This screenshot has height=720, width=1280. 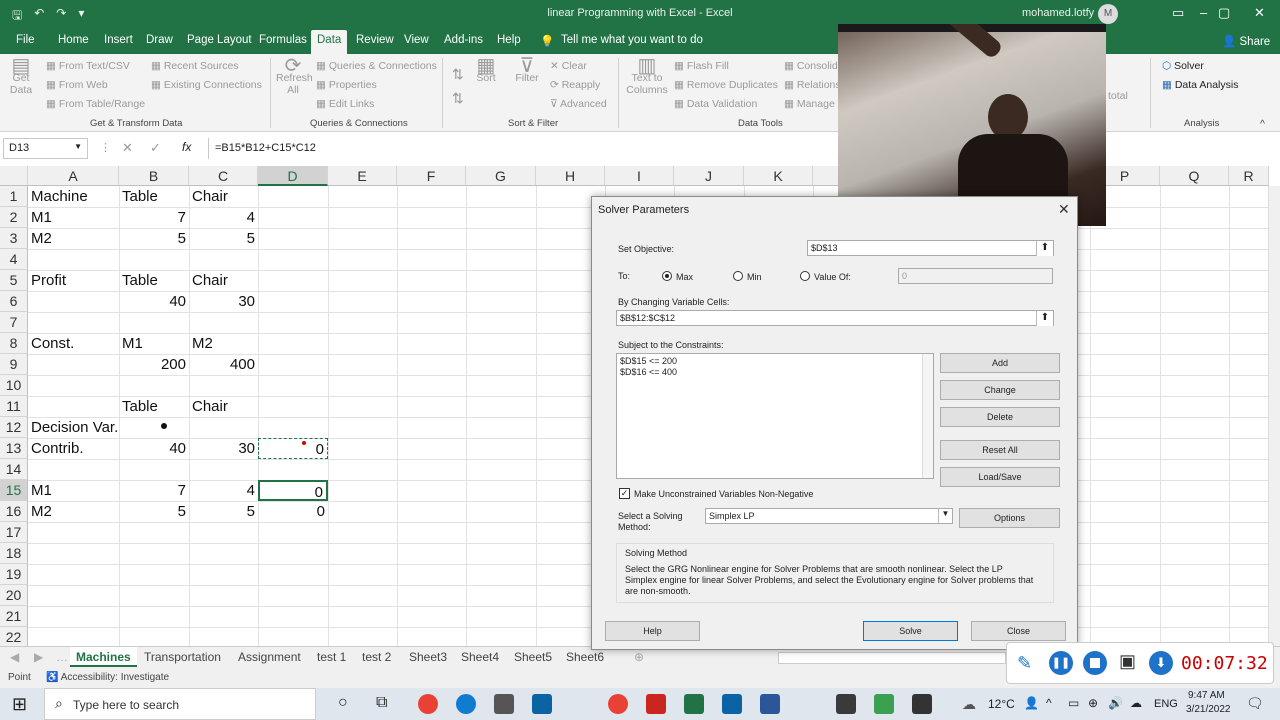 What do you see at coordinates (1000, 417) in the screenshot?
I see `delete-button: Delete` at bounding box center [1000, 417].